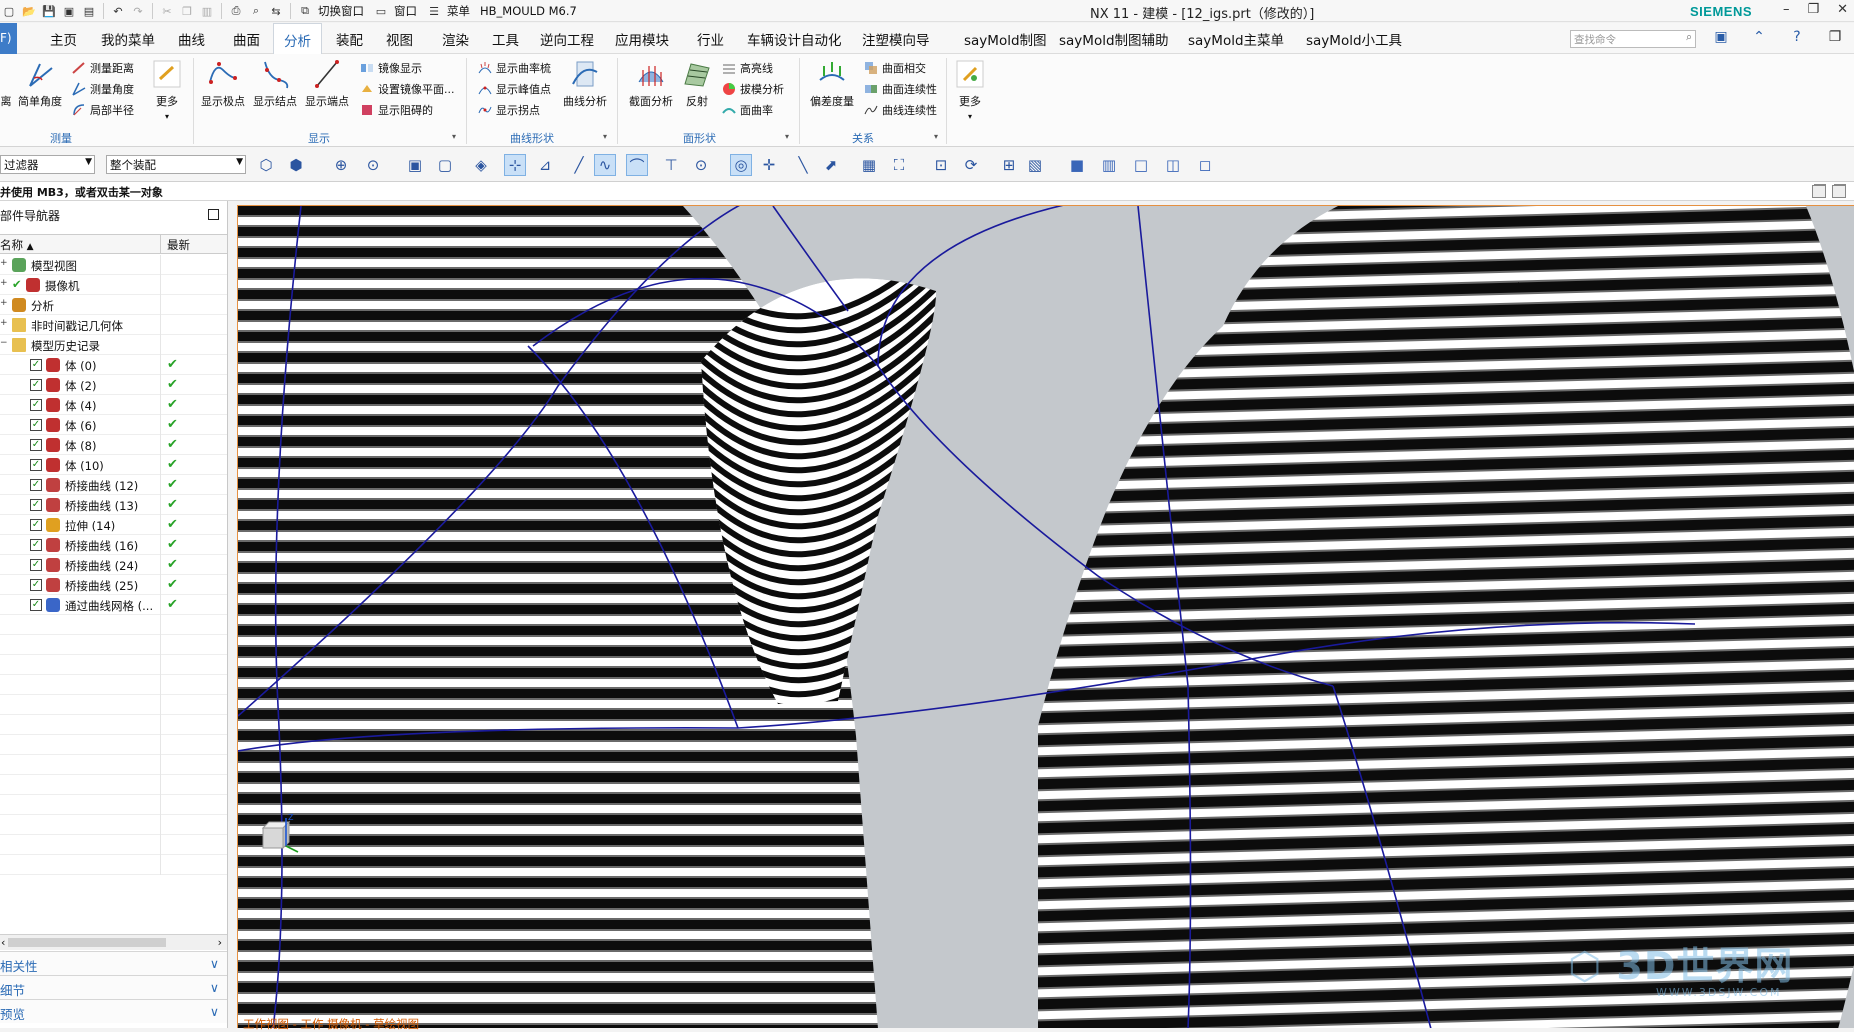  What do you see at coordinates (113, 585) in the screenshot?
I see `tree-row: ✓ 桥接曲线 (25) ✔` at bounding box center [113, 585].